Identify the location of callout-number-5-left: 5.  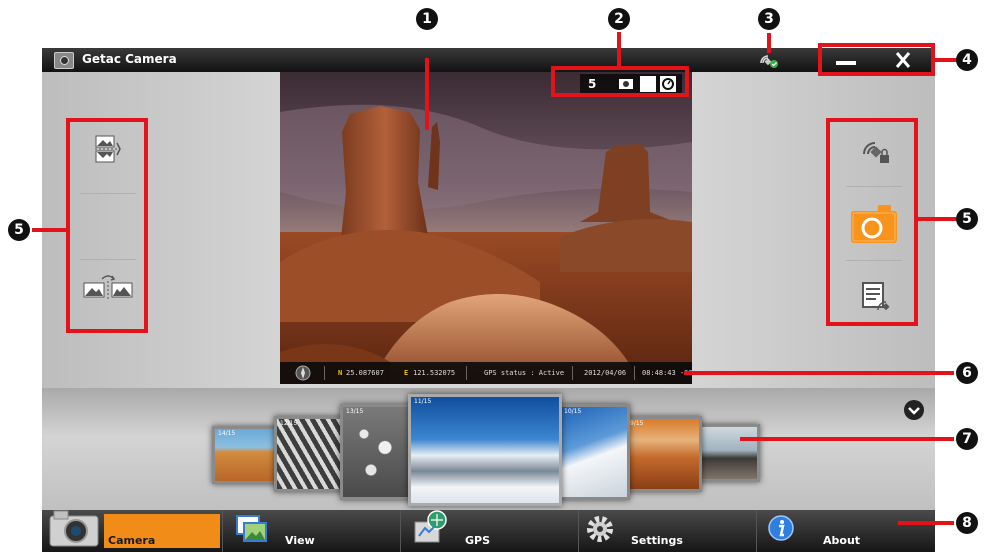
(19, 230).